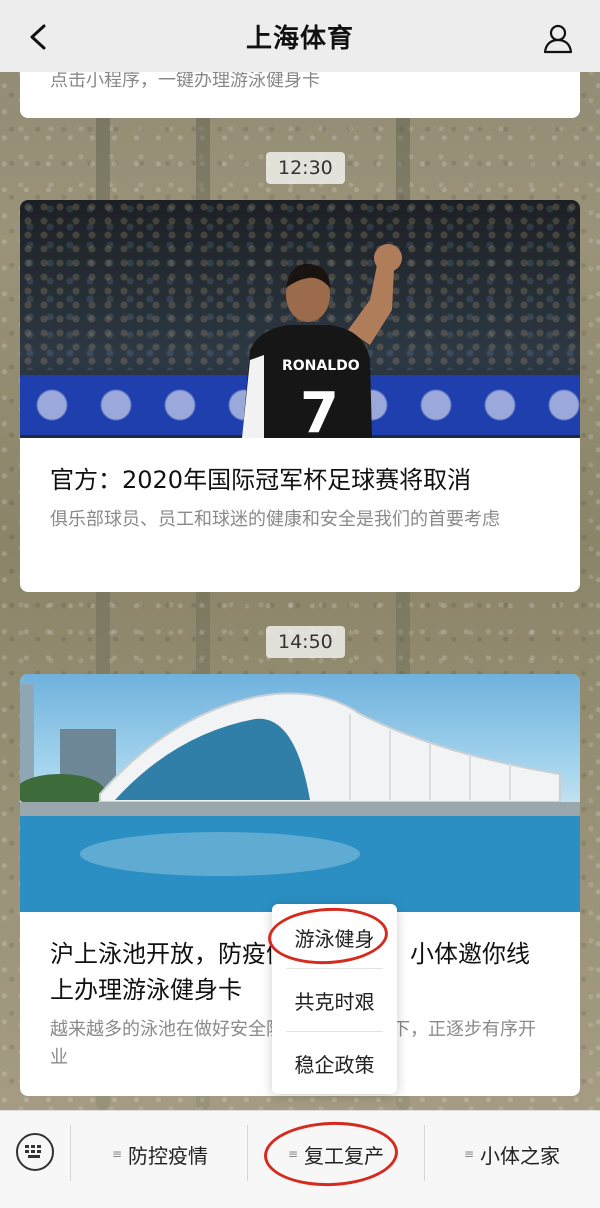 The height and width of the screenshot is (1208, 600). What do you see at coordinates (334, 937) in the screenshot?
I see `submenu-item-swim-fitness: 游泳健身` at bounding box center [334, 937].